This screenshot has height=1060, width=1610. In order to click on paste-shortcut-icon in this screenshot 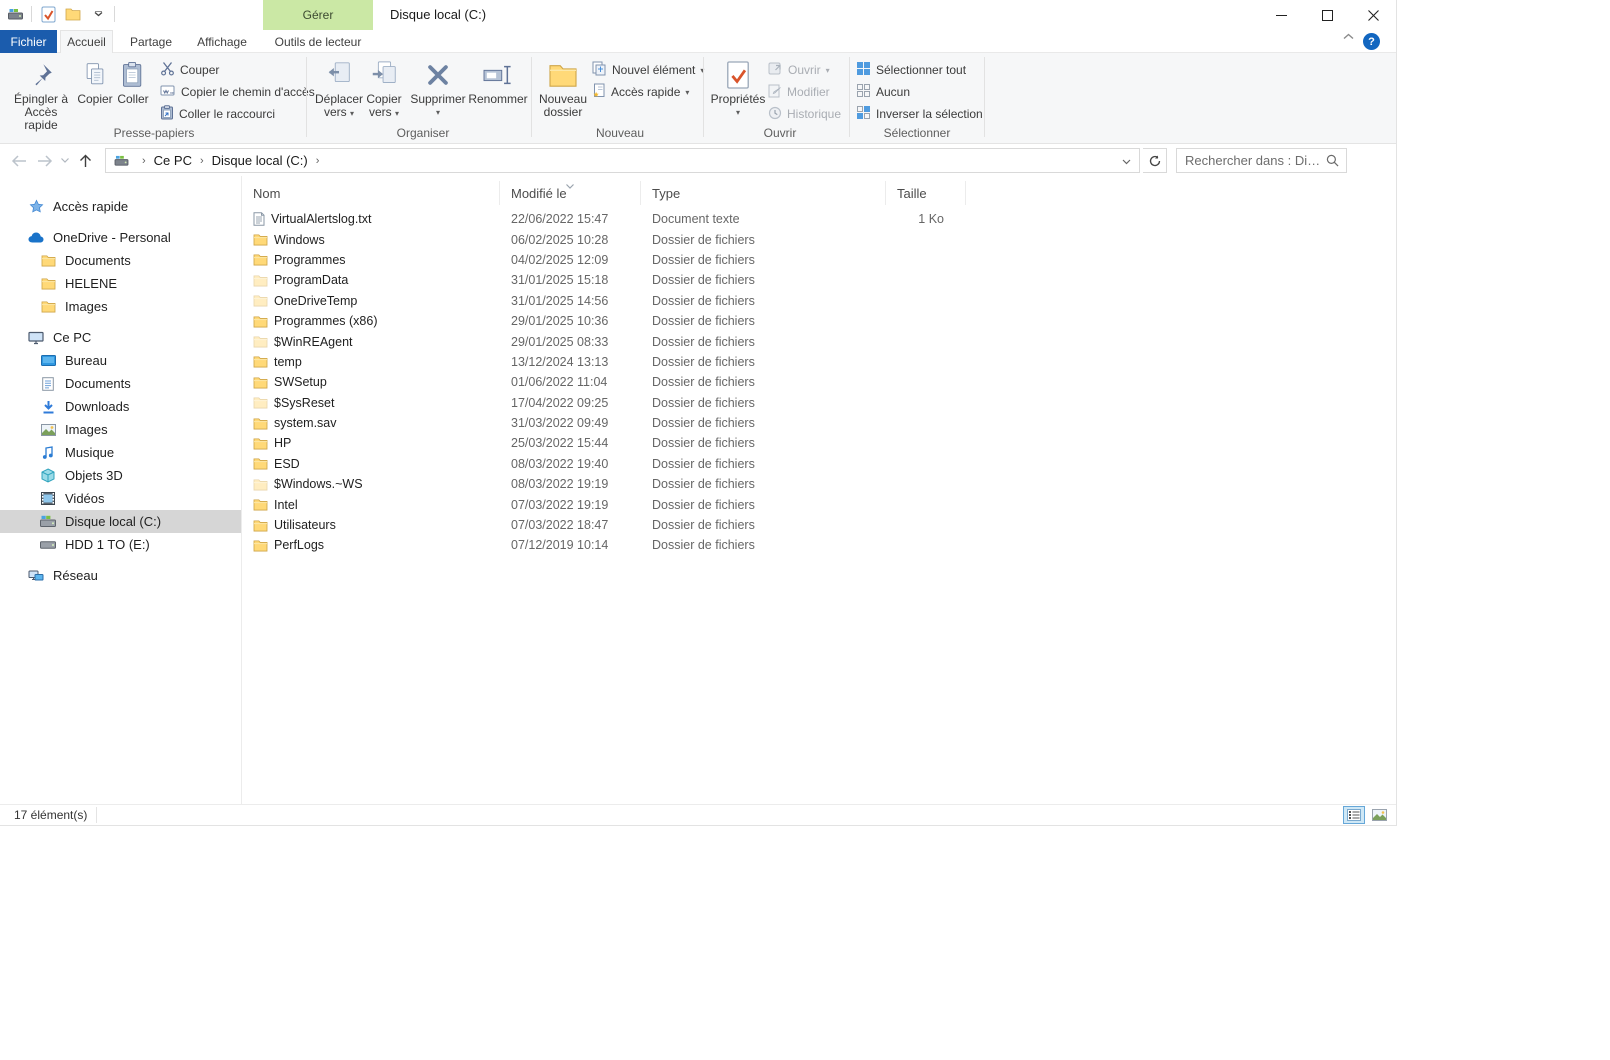, I will do `click(167, 114)`.